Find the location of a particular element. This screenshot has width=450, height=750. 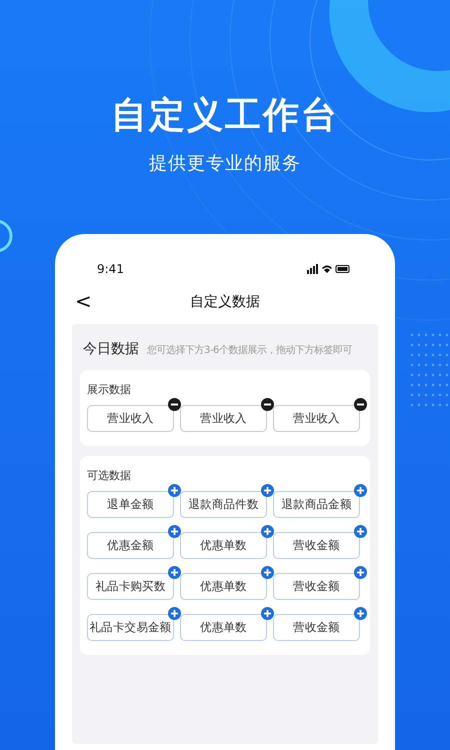

hint-text: 您可选择下方3-6个数据展示，拖动下方标签即可 is located at coordinates (249, 350).